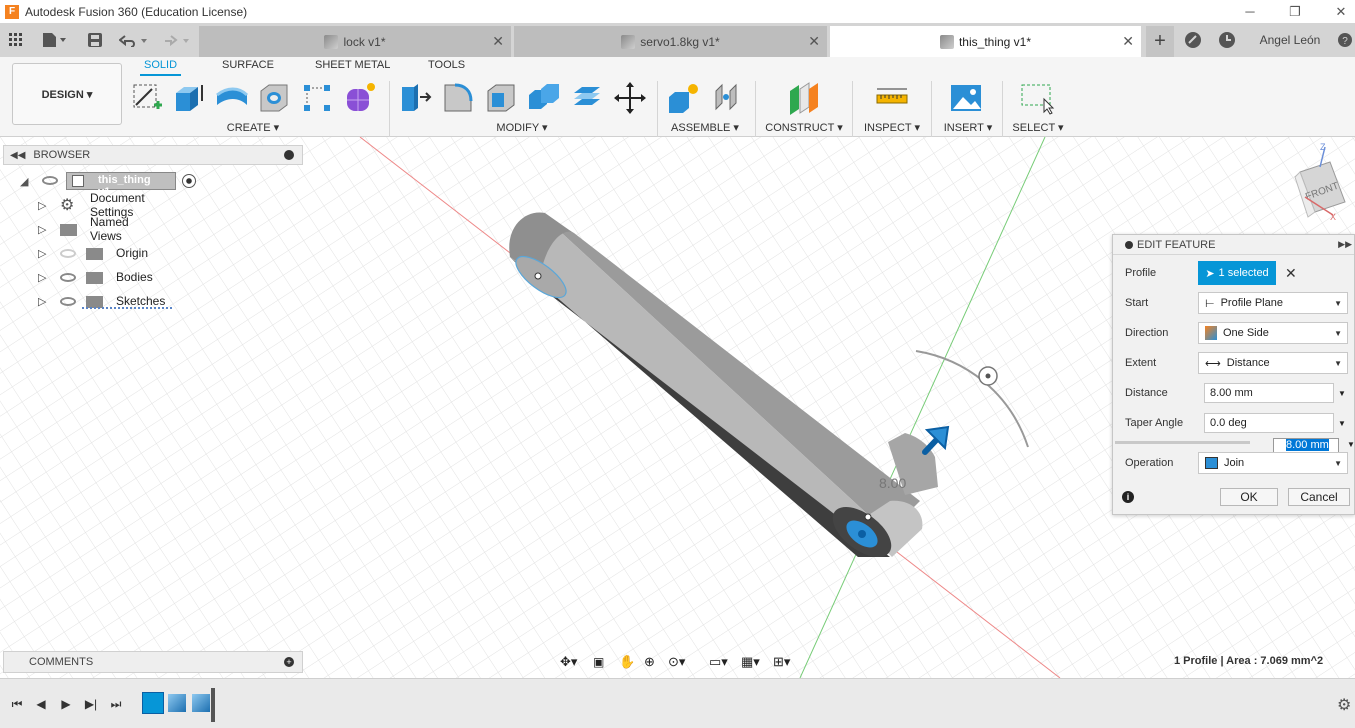 The width and height of the screenshot is (1355, 728). Describe the element at coordinates (988, 376) in the screenshot. I see `taper-angle-handle` at that location.